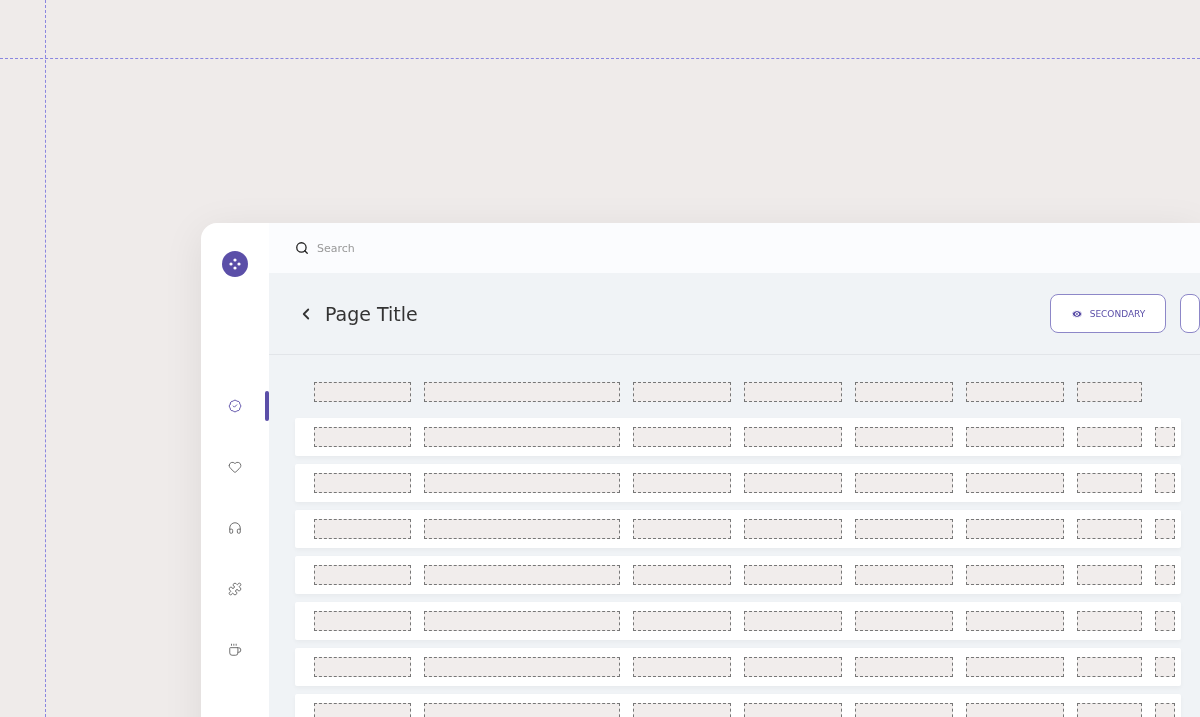  What do you see at coordinates (417, 248) in the screenshot?
I see `search-field: Search` at bounding box center [417, 248].